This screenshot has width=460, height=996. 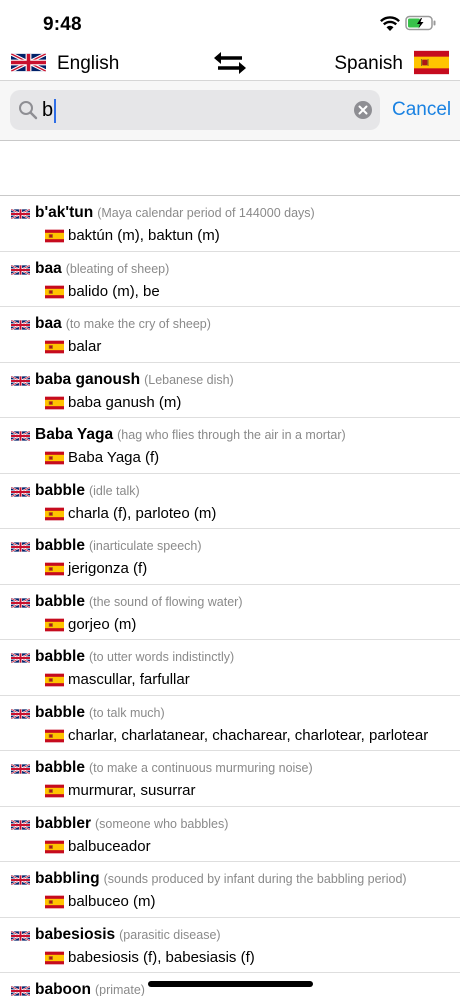 What do you see at coordinates (28, 110) in the screenshot?
I see `search-icon` at bounding box center [28, 110].